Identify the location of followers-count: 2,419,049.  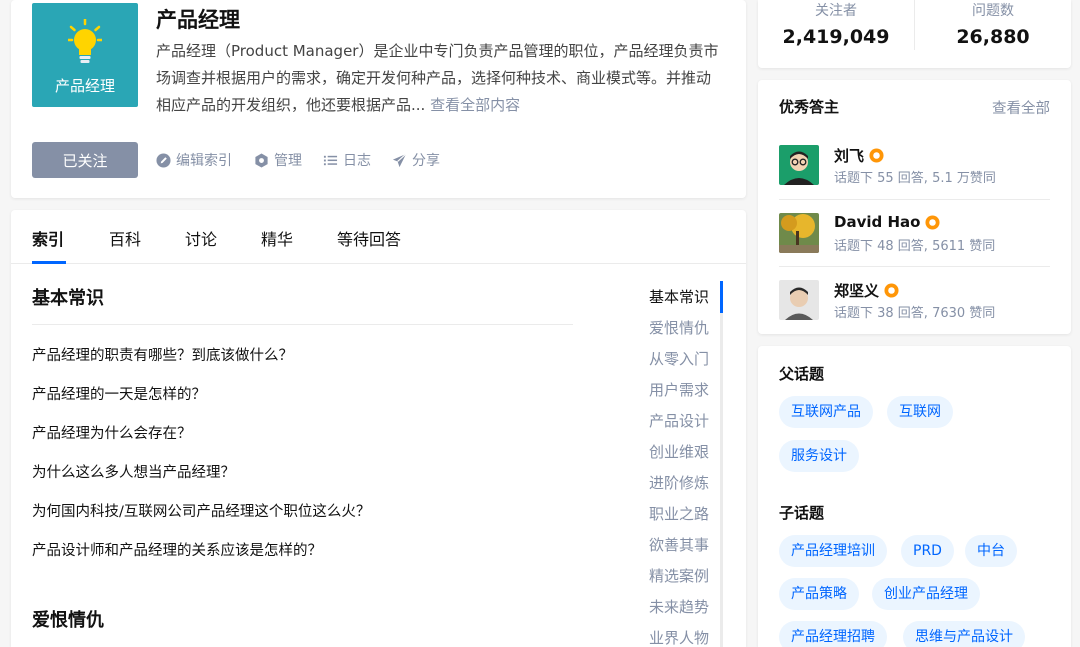
(836, 37).